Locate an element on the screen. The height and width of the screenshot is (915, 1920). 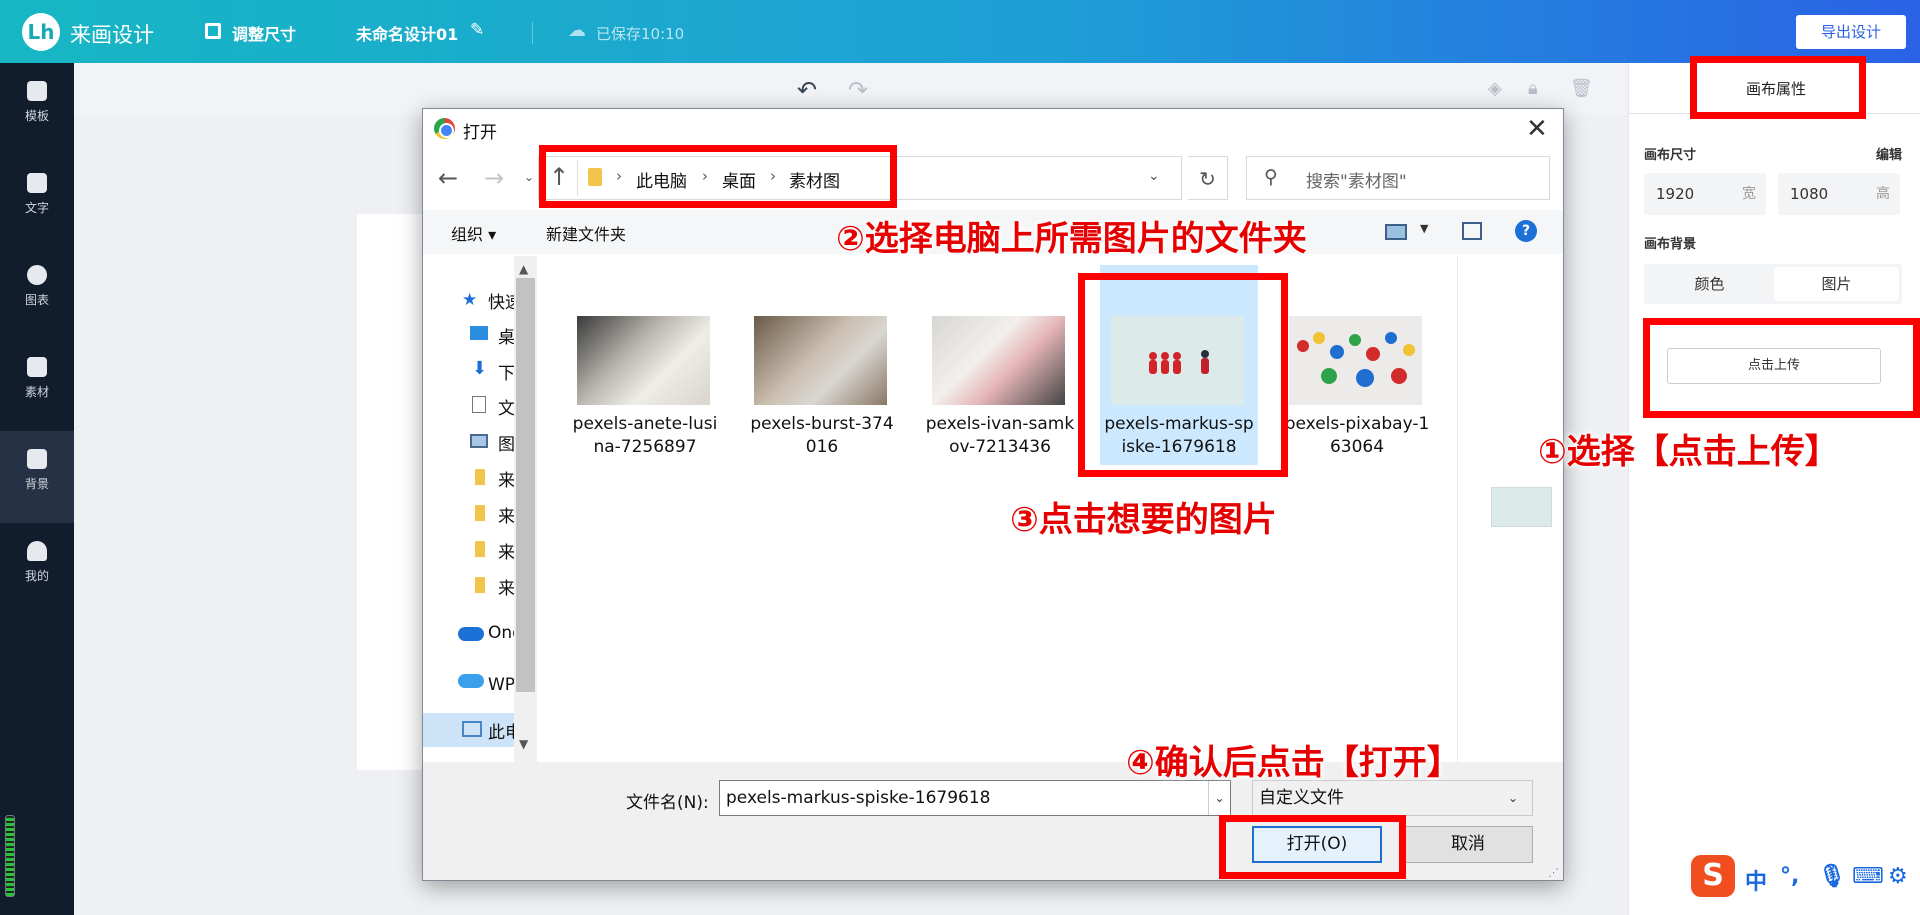
assets-icon is located at coordinates (37, 367).